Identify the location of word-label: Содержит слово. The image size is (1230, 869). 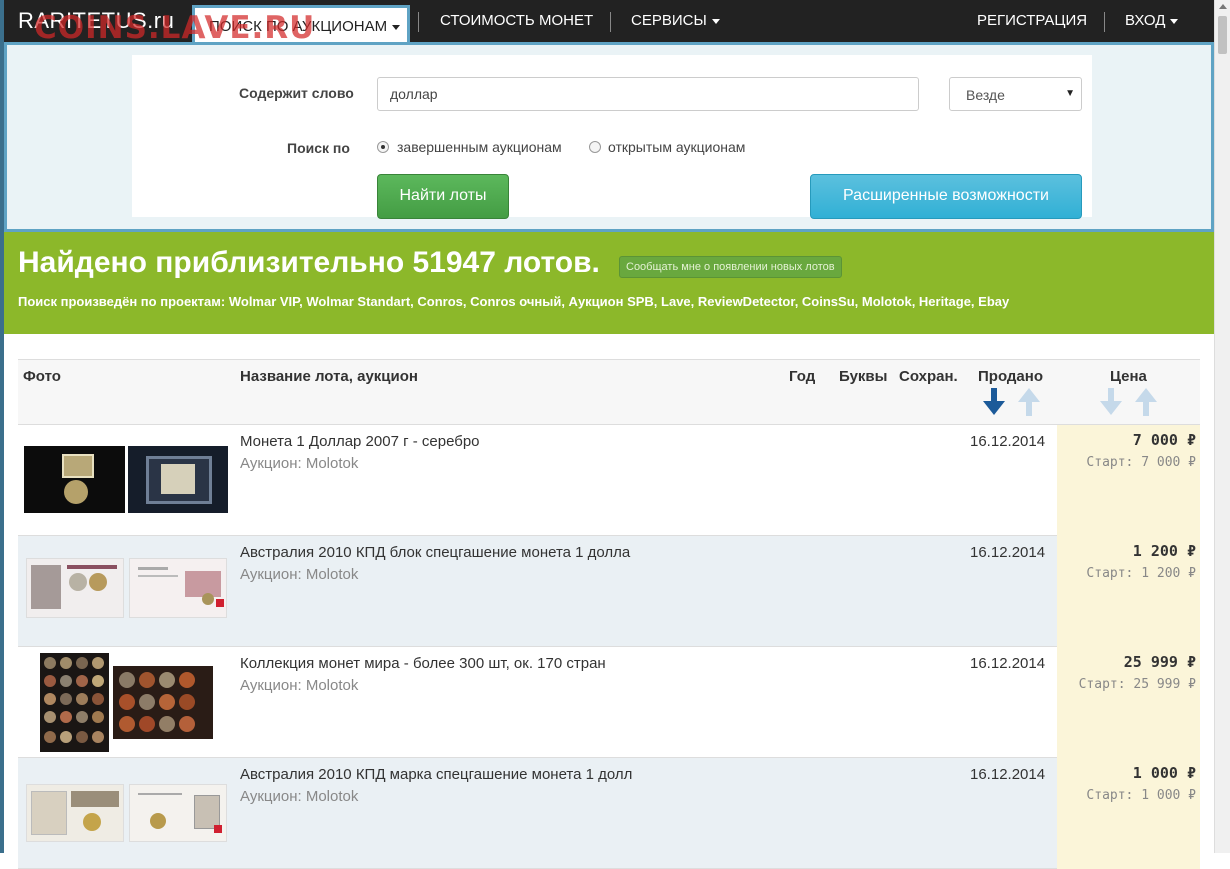
(296, 93).